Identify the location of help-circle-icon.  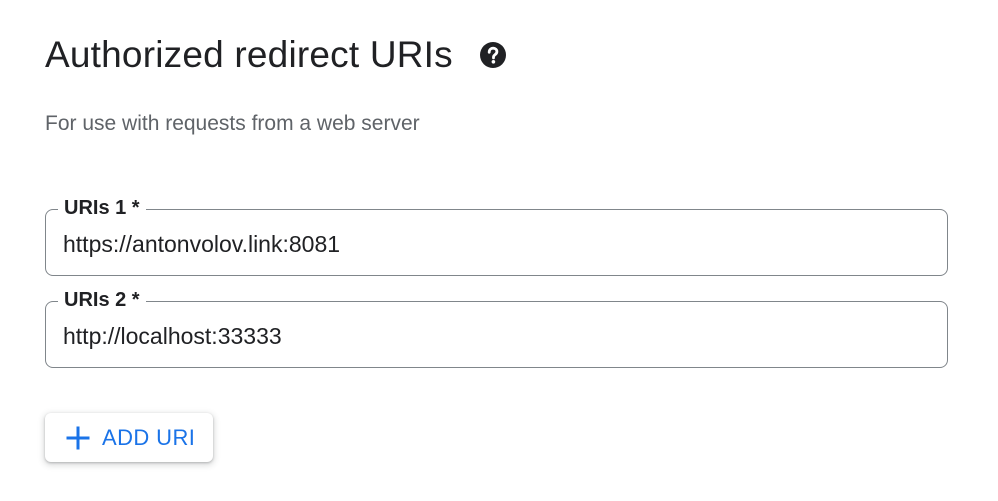
(493, 55).